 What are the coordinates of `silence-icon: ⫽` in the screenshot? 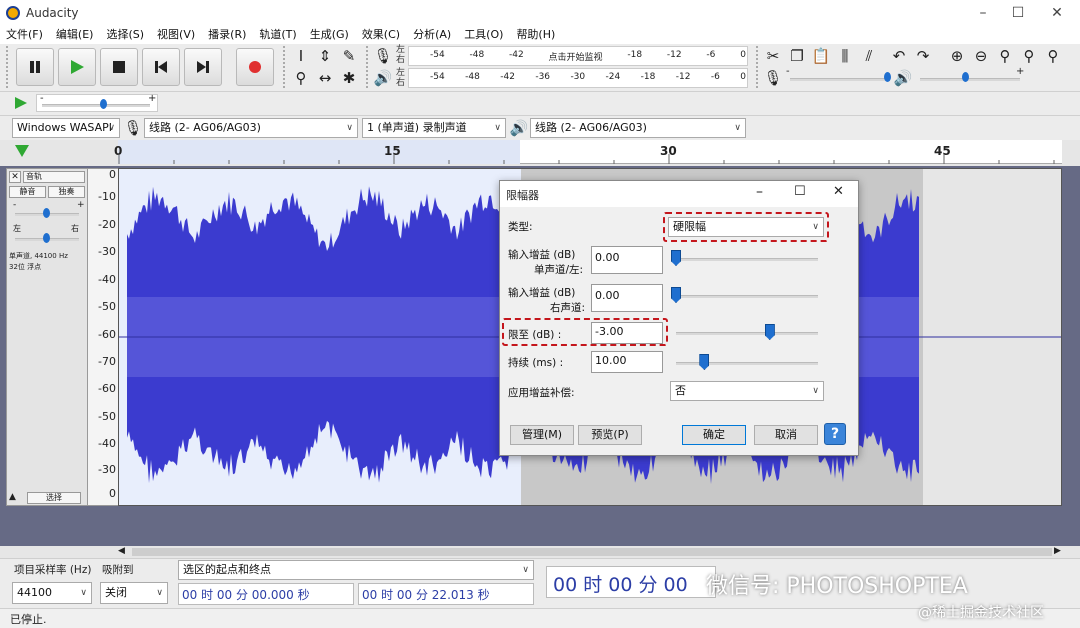 It's located at (869, 56).